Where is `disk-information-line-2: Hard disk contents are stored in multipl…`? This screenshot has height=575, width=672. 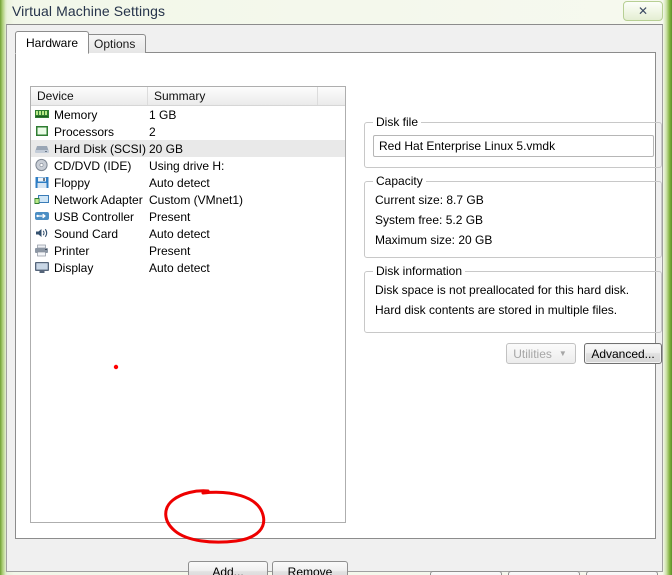
disk-information-line-2: Hard disk contents are stored in multipl… is located at coordinates (496, 310).